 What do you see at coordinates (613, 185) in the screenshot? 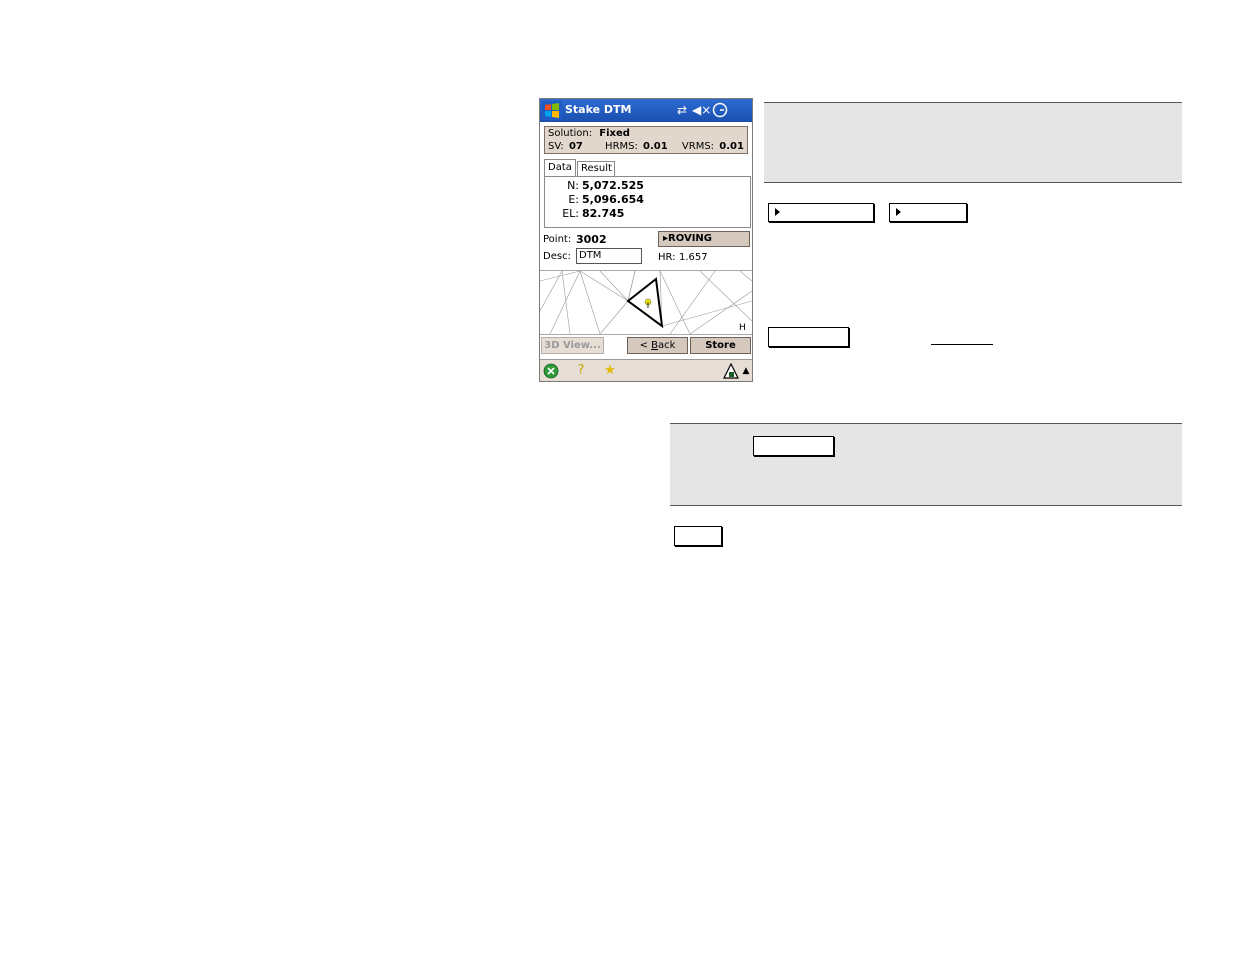
I see `northing-value: 5,072.525` at bounding box center [613, 185].